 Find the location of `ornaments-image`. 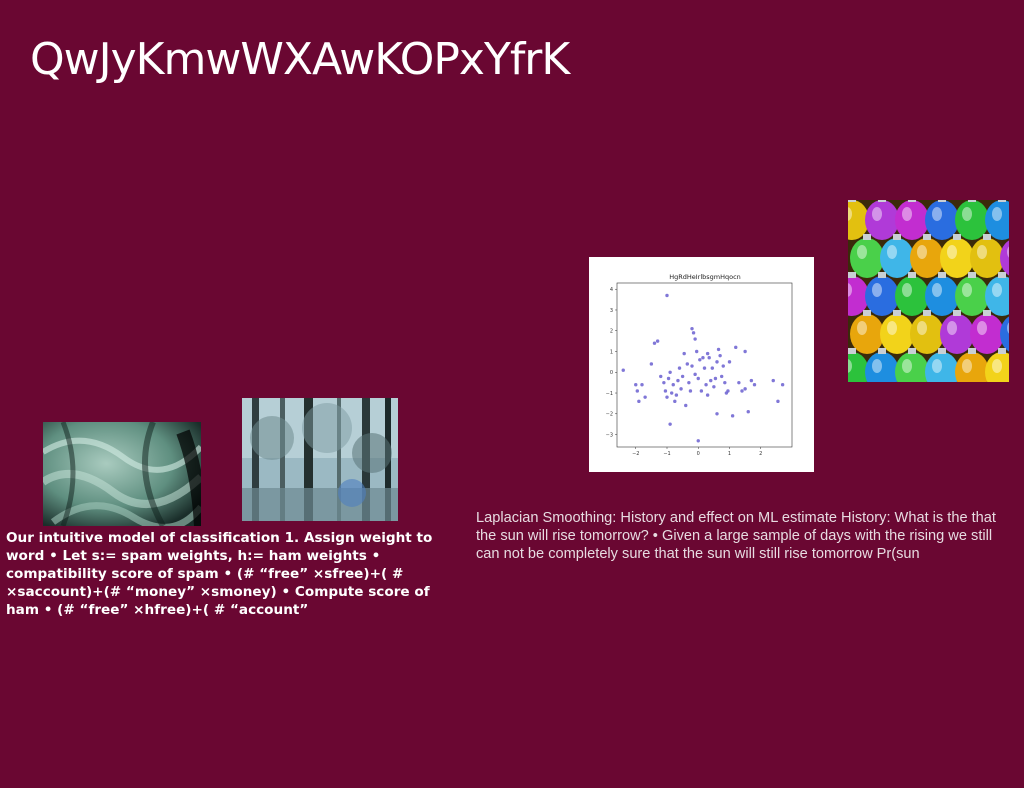

ornaments-image is located at coordinates (928, 291).